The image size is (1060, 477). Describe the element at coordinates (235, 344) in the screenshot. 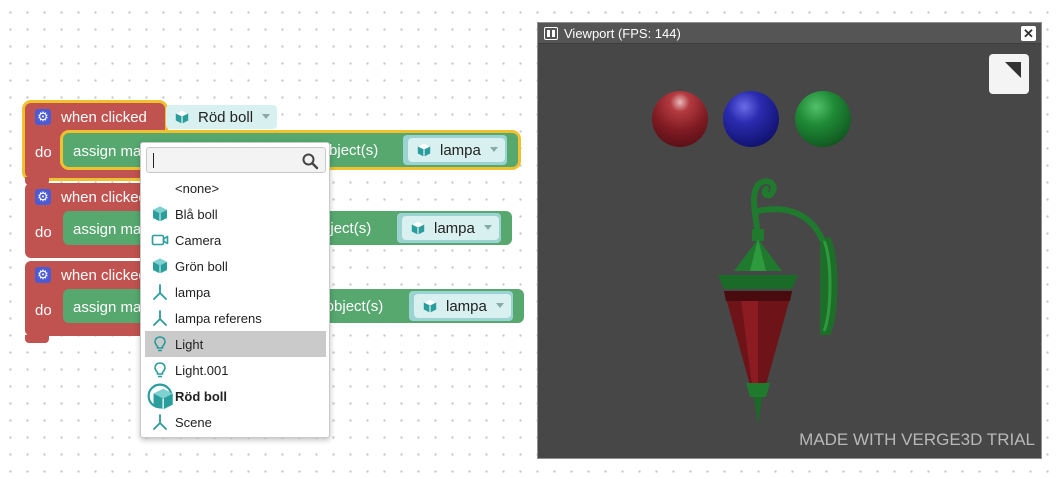

I see `dropdown-item-light: Light` at that location.